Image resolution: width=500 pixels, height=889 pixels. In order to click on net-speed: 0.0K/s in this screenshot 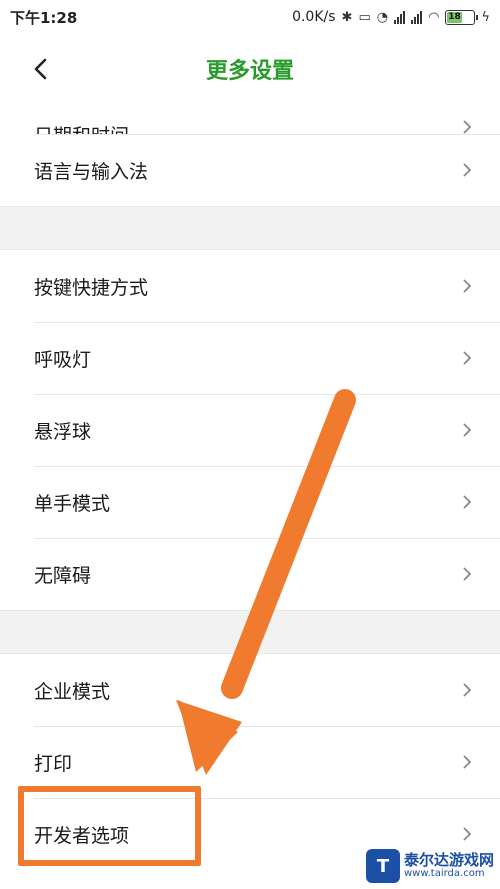, I will do `click(314, 17)`.